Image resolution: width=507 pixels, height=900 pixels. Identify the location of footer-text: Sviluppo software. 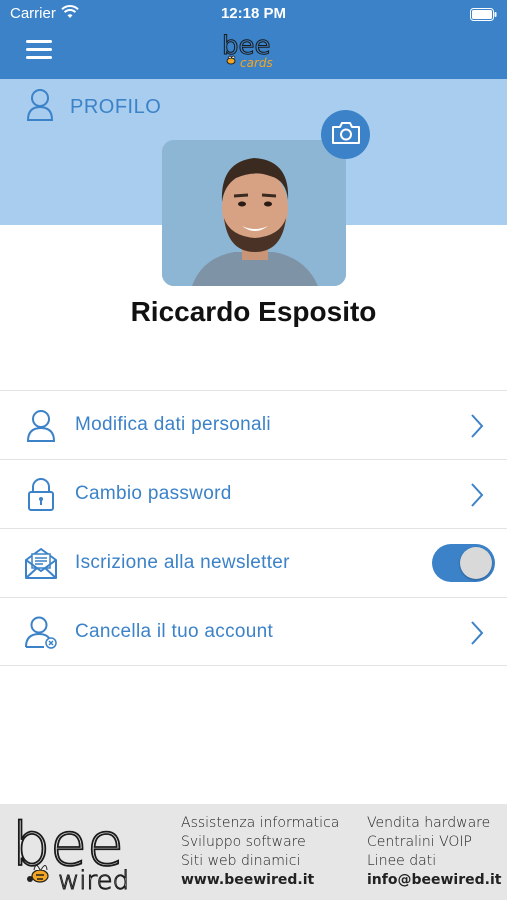
(243, 842).